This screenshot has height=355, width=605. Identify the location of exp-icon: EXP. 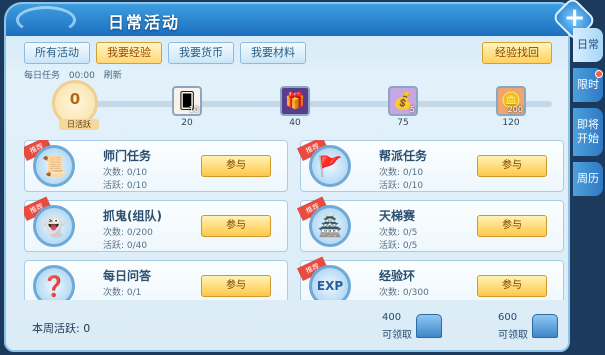
(330, 282).